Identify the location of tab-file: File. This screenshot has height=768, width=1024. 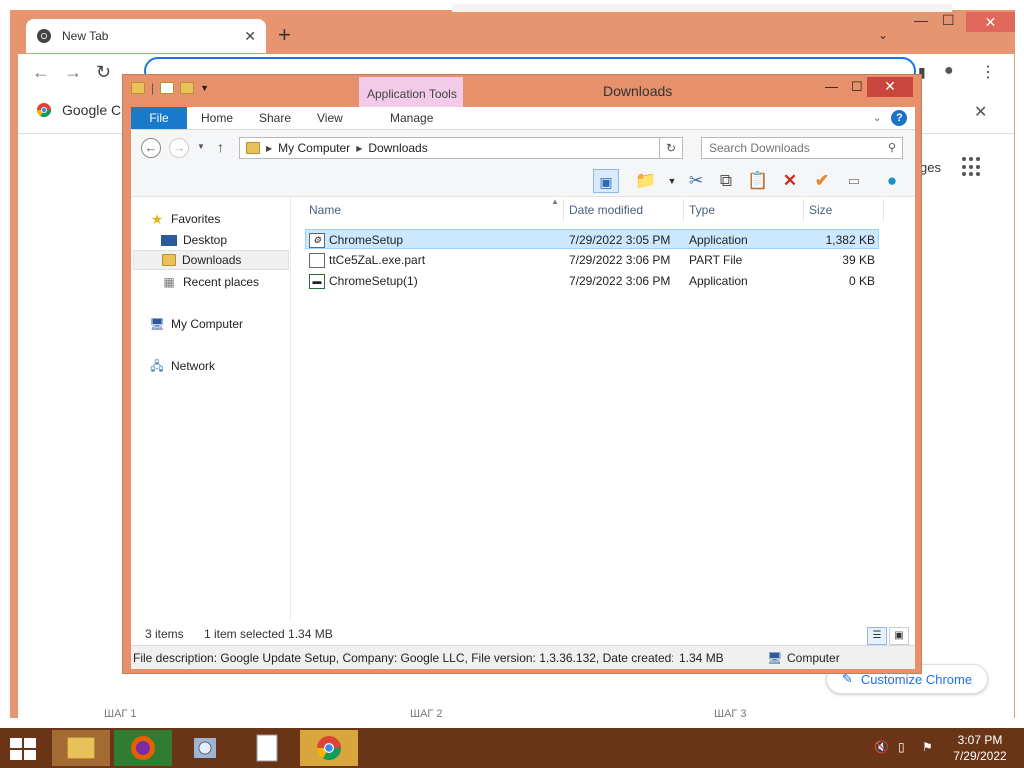
(159, 118).